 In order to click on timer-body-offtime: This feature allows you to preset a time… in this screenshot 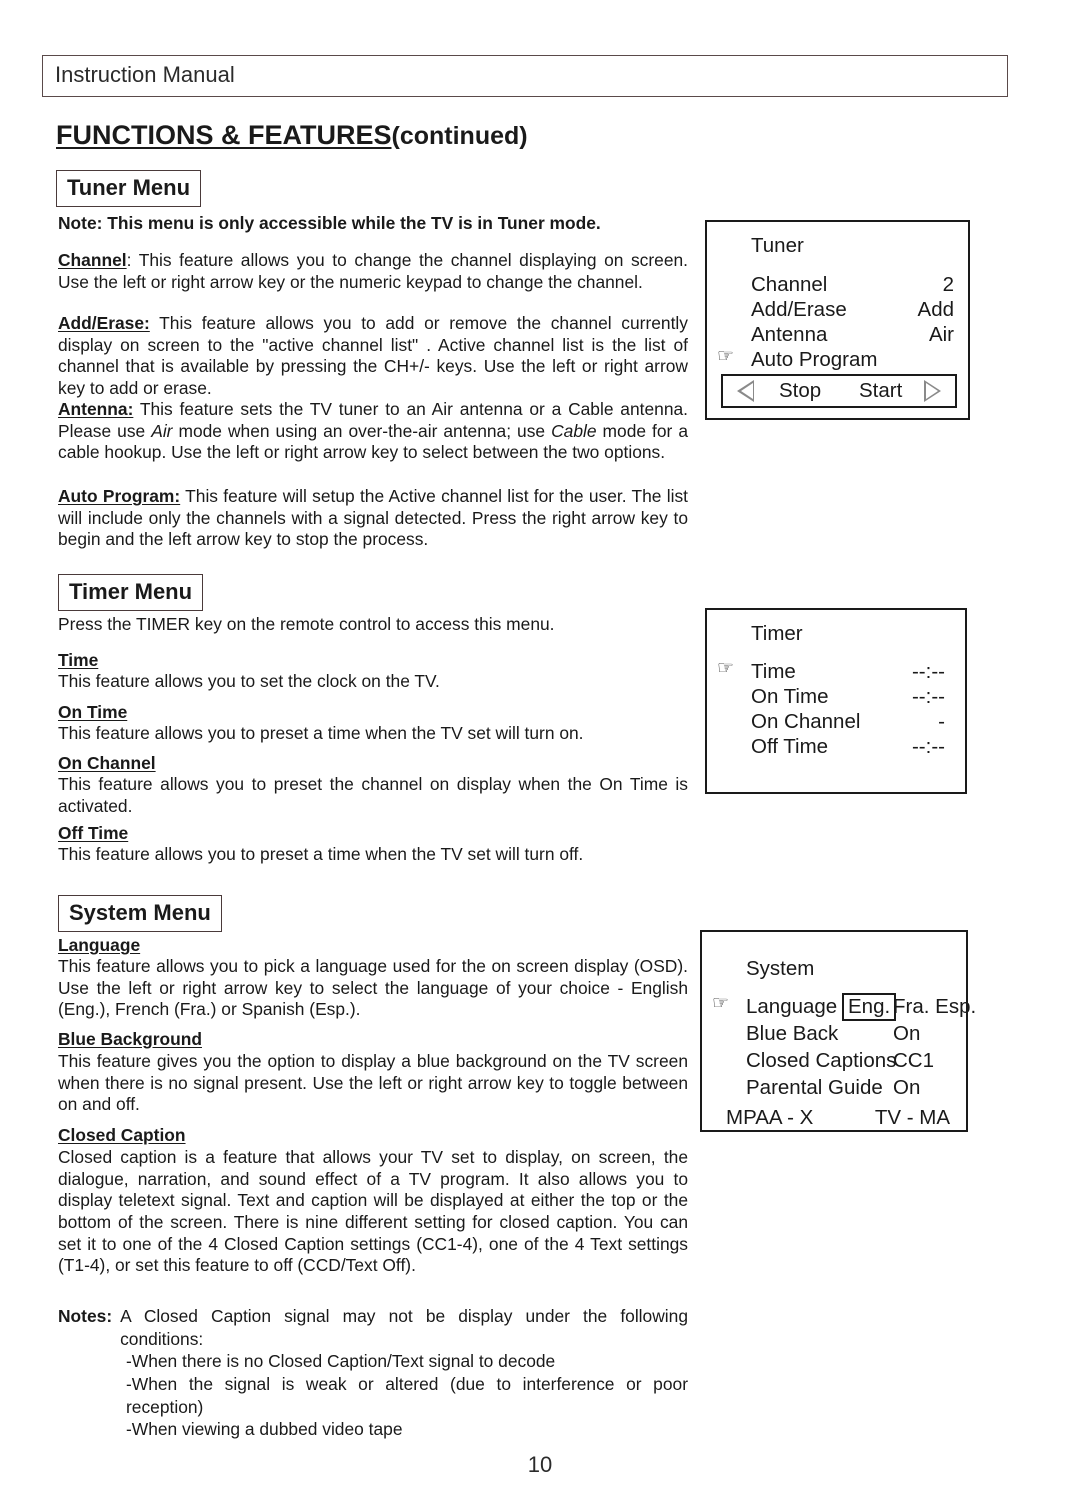, I will do `click(321, 854)`.